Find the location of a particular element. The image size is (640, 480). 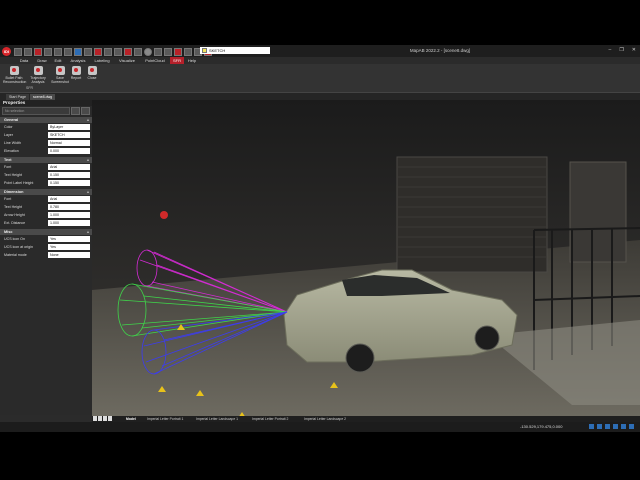

app-logo: IDI is located at coordinates (6, 51).